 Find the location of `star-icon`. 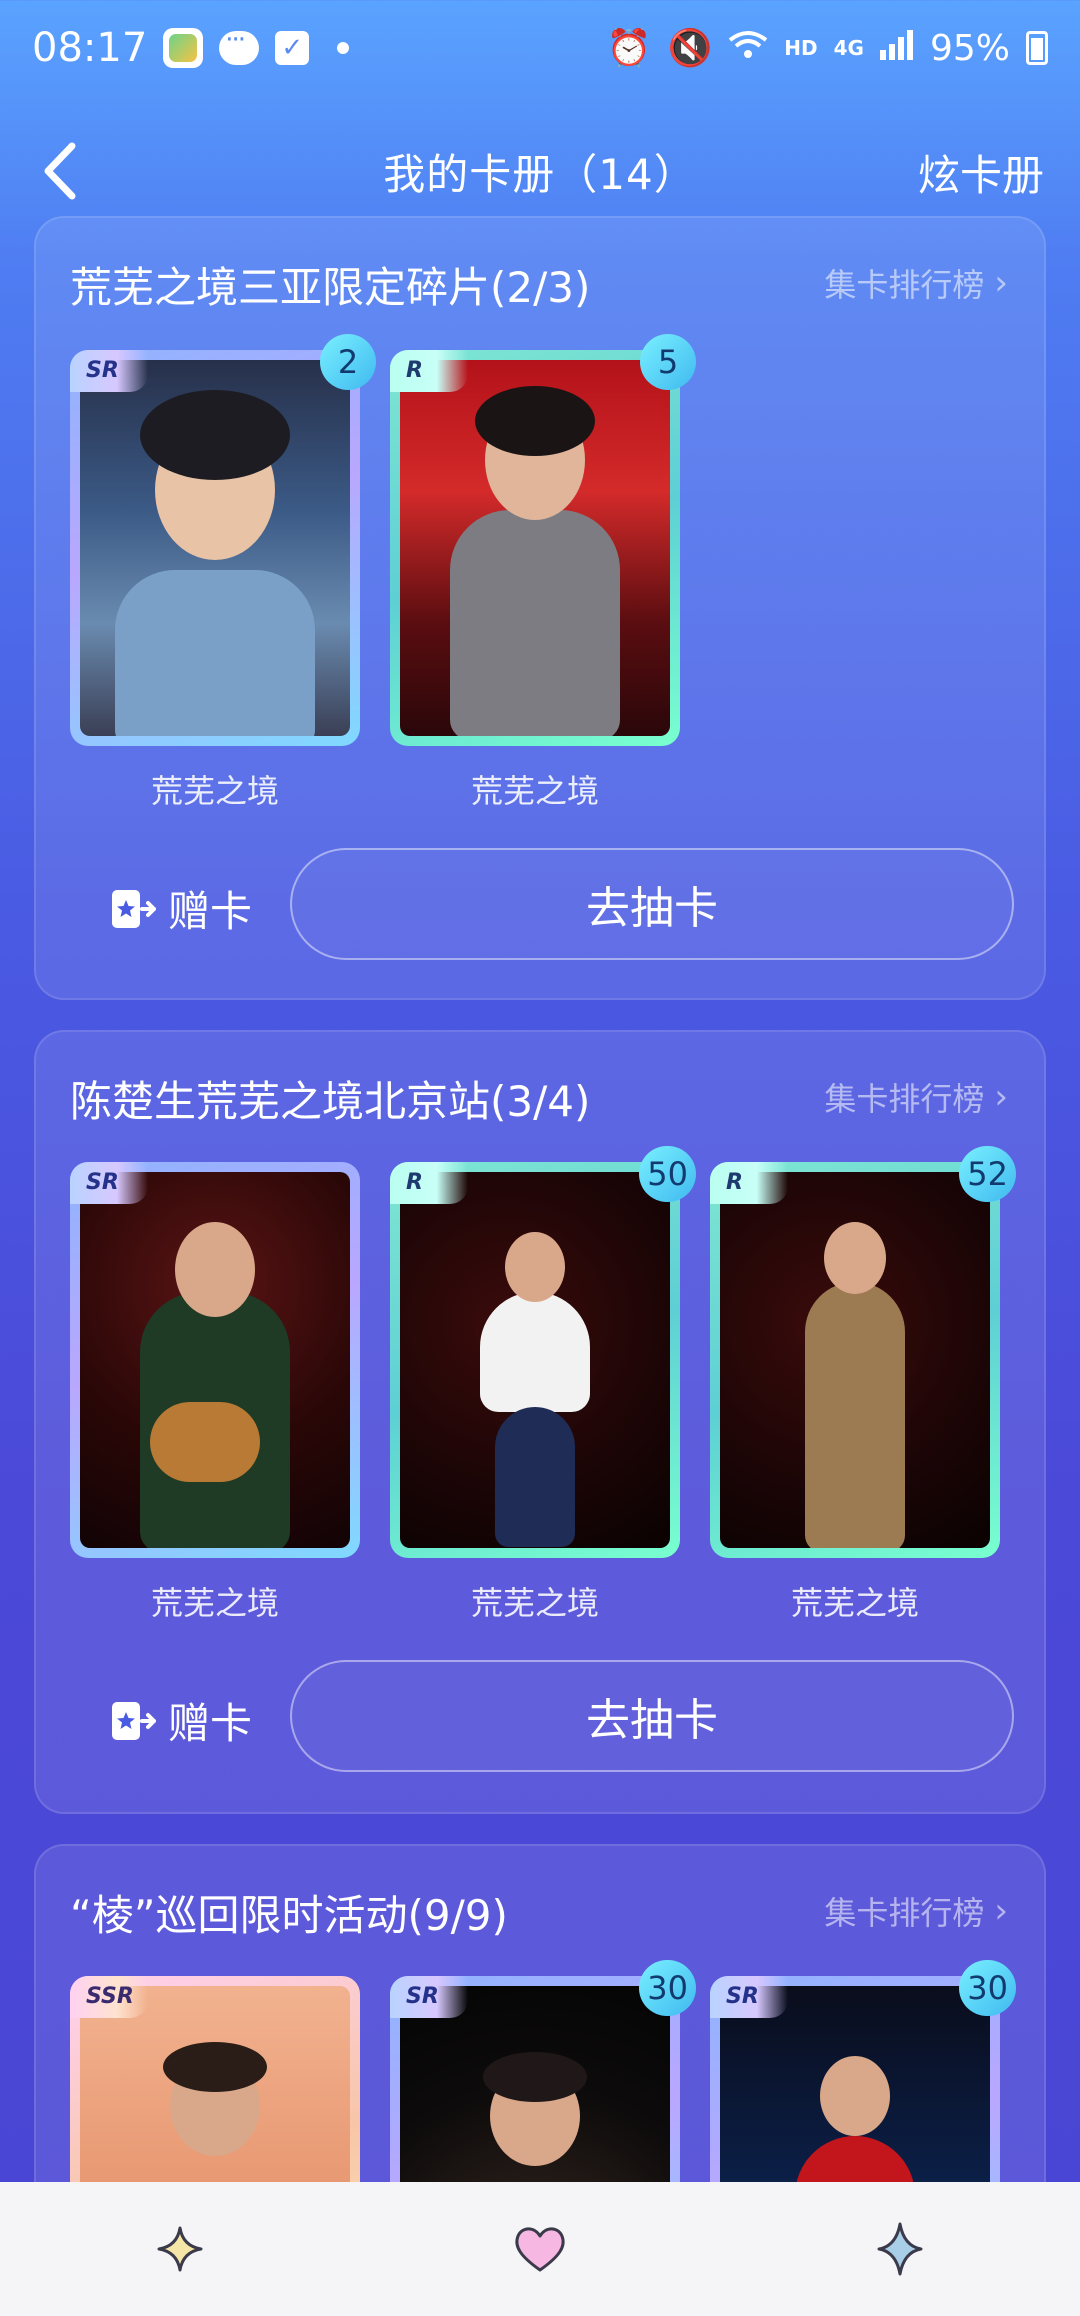

star-icon is located at coordinates (900, 2249).